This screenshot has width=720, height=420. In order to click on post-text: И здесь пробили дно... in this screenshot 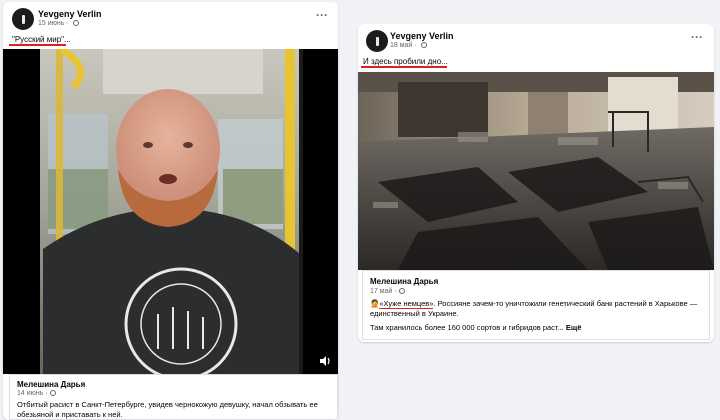, I will do `click(405, 61)`.